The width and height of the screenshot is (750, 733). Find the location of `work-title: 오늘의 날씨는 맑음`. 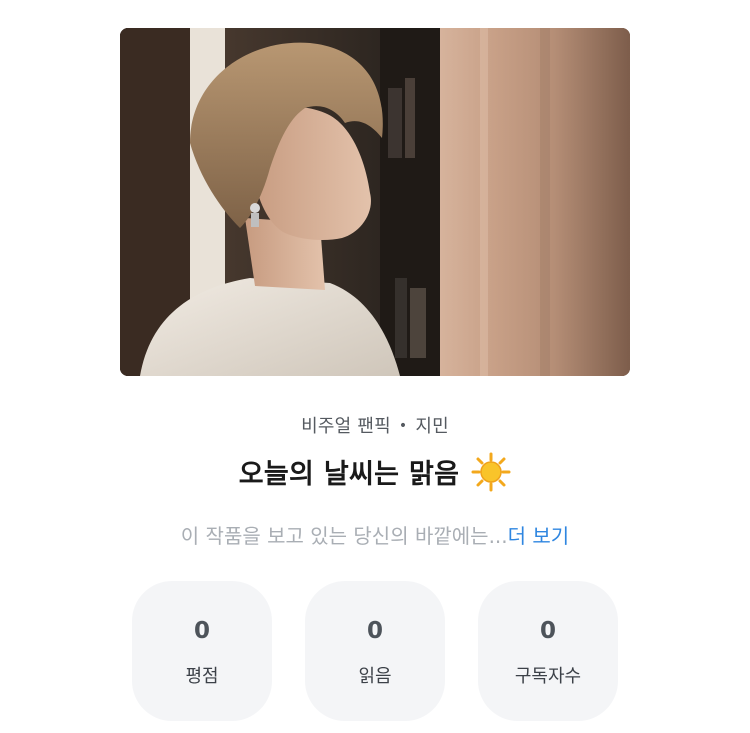

work-title: 오늘의 날씨는 맑음 is located at coordinates (375, 472).